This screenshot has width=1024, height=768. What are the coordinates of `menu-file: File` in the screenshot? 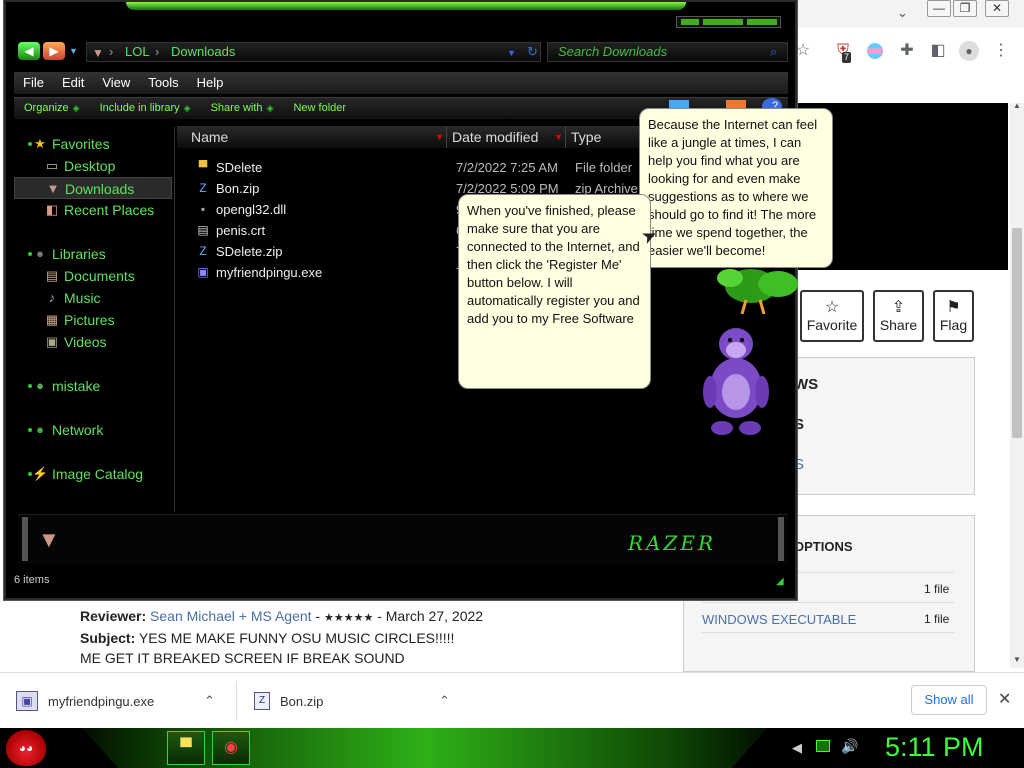 It's located at (33, 83).